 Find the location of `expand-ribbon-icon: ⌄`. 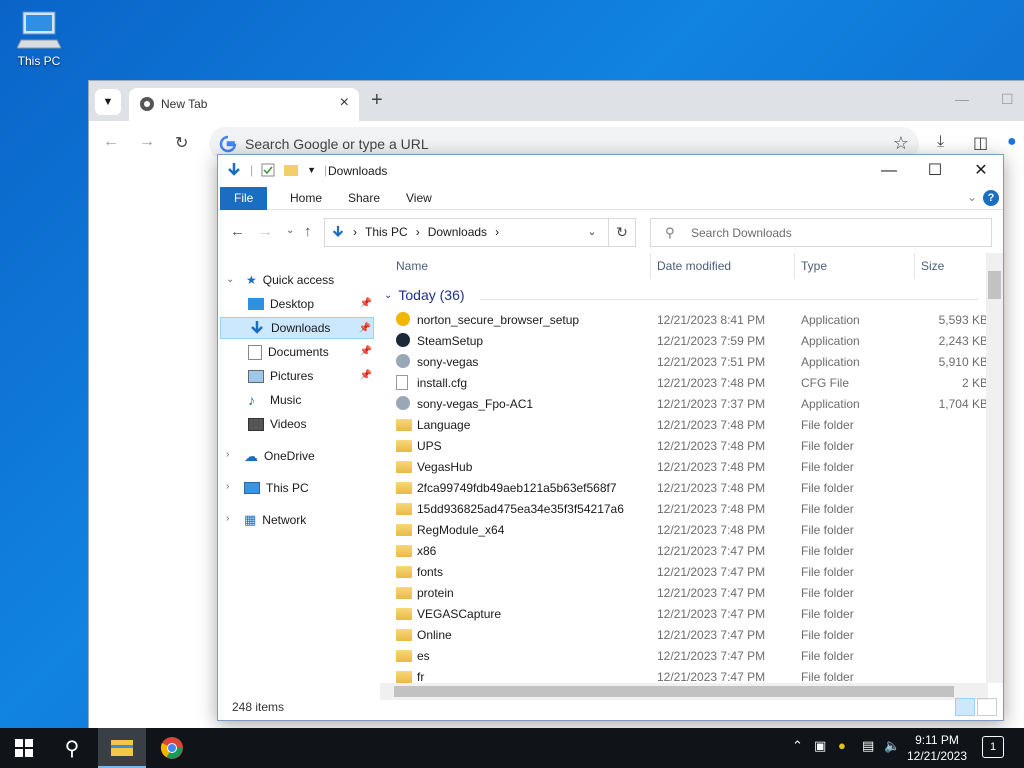

expand-ribbon-icon: ⌄ is located at coordinates (972, 197).